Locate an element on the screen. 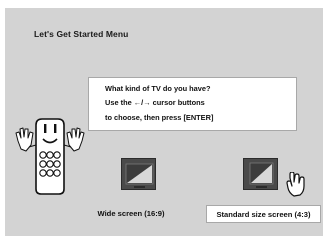 The height and width of the screenshot is (246, 329). instruction-confirm: to choose, then press [ENTER] is located at coordinates (159, 117).